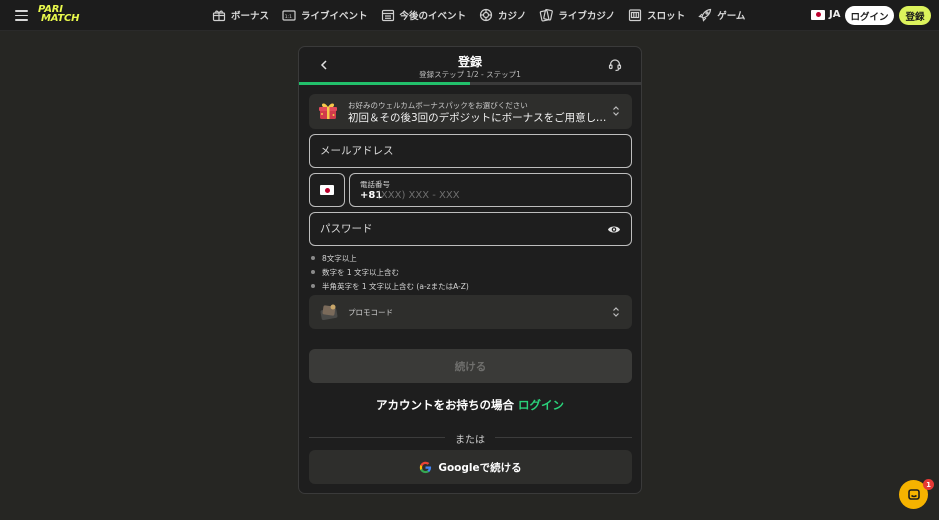 This screenshot has height=520, width=939. I want to click on bonus-gift-icon, so click(328, 111).